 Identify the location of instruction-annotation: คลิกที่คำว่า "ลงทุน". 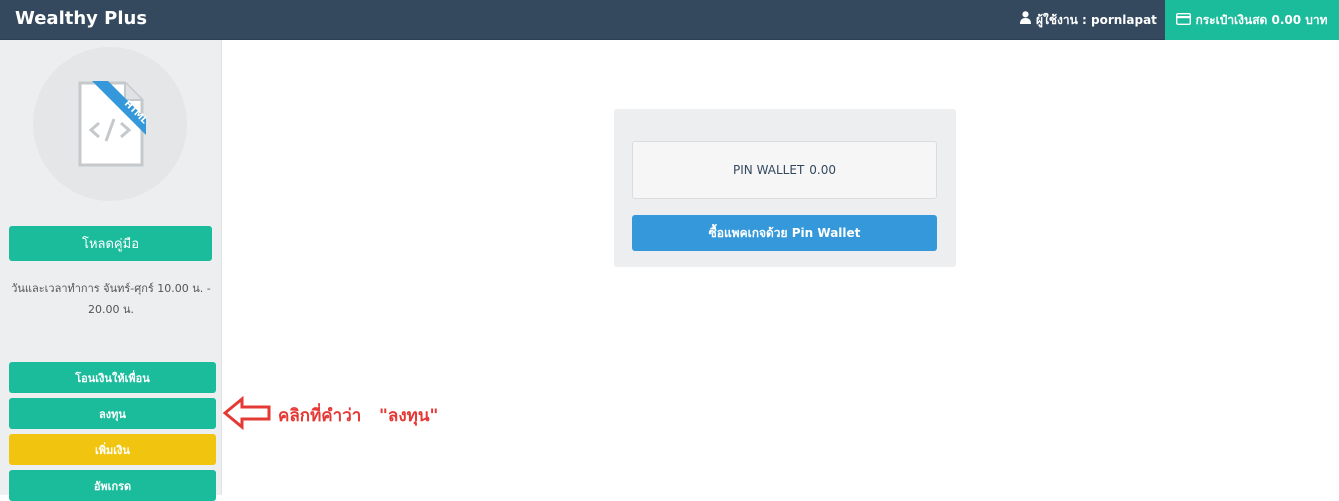
(330, 414).